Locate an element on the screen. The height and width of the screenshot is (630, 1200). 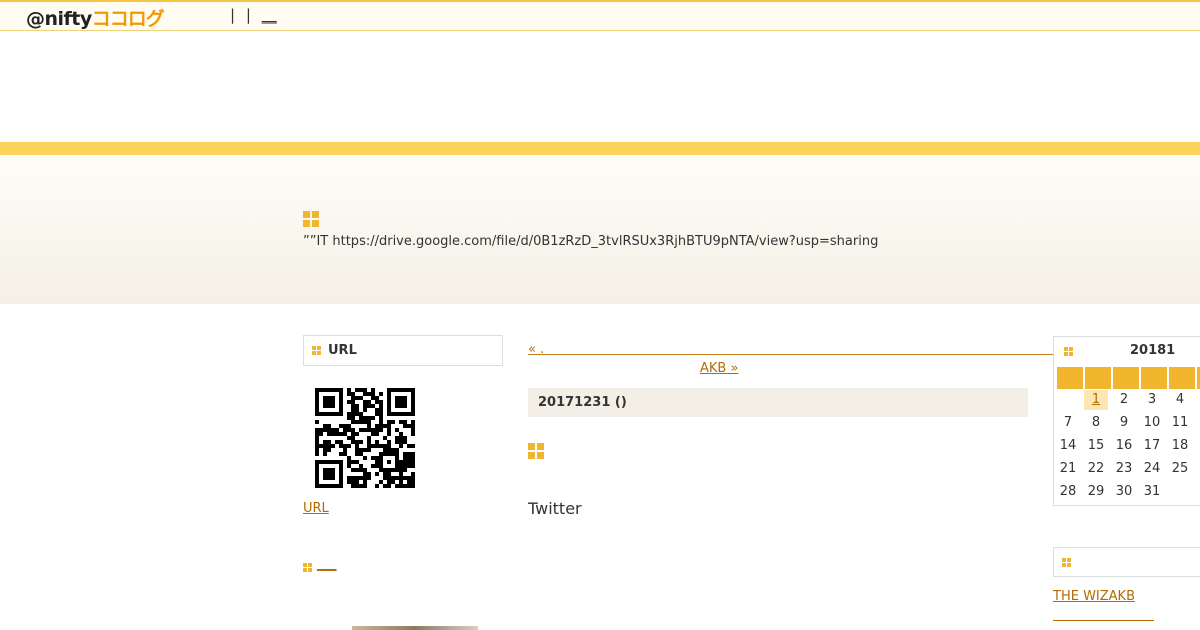
header-link: __ is located at coordinates (269, 15).